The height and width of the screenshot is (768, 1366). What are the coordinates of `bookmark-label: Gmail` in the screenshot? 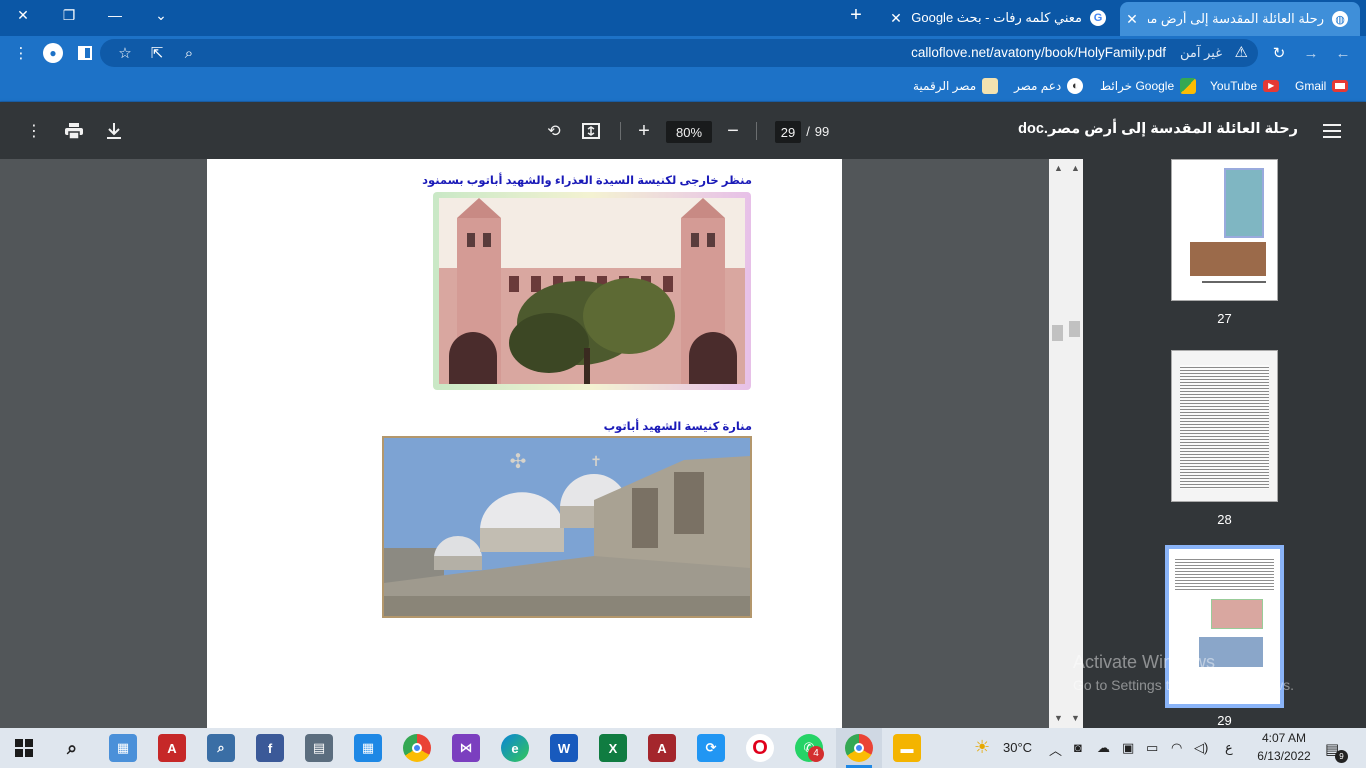 It's located at (1311, 86).